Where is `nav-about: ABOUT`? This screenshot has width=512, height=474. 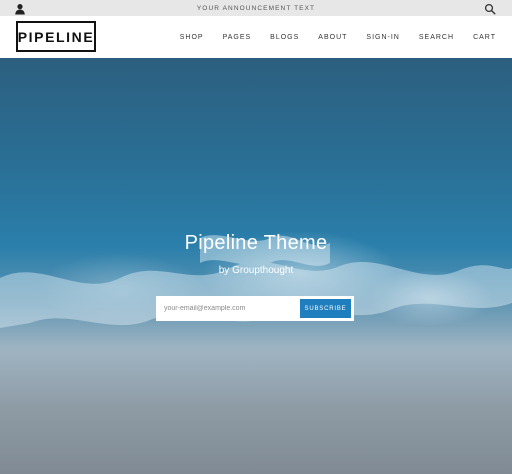
nav-about: ABOUT is located at coordinates (332, 37).